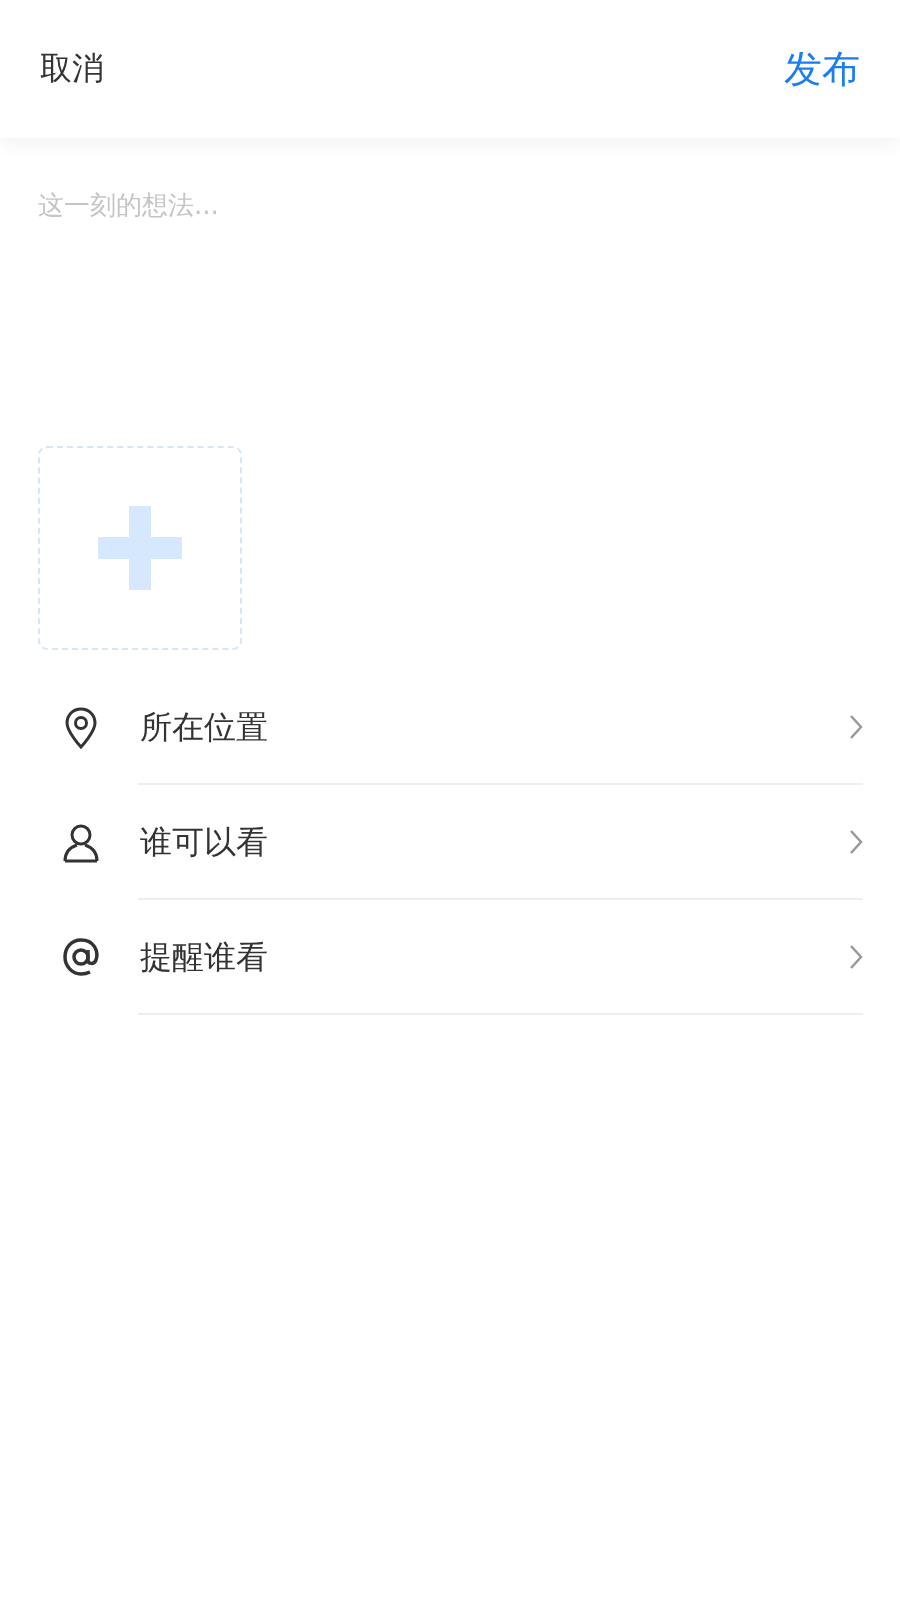  I want to click on add-photo-button, so click(140, 548).